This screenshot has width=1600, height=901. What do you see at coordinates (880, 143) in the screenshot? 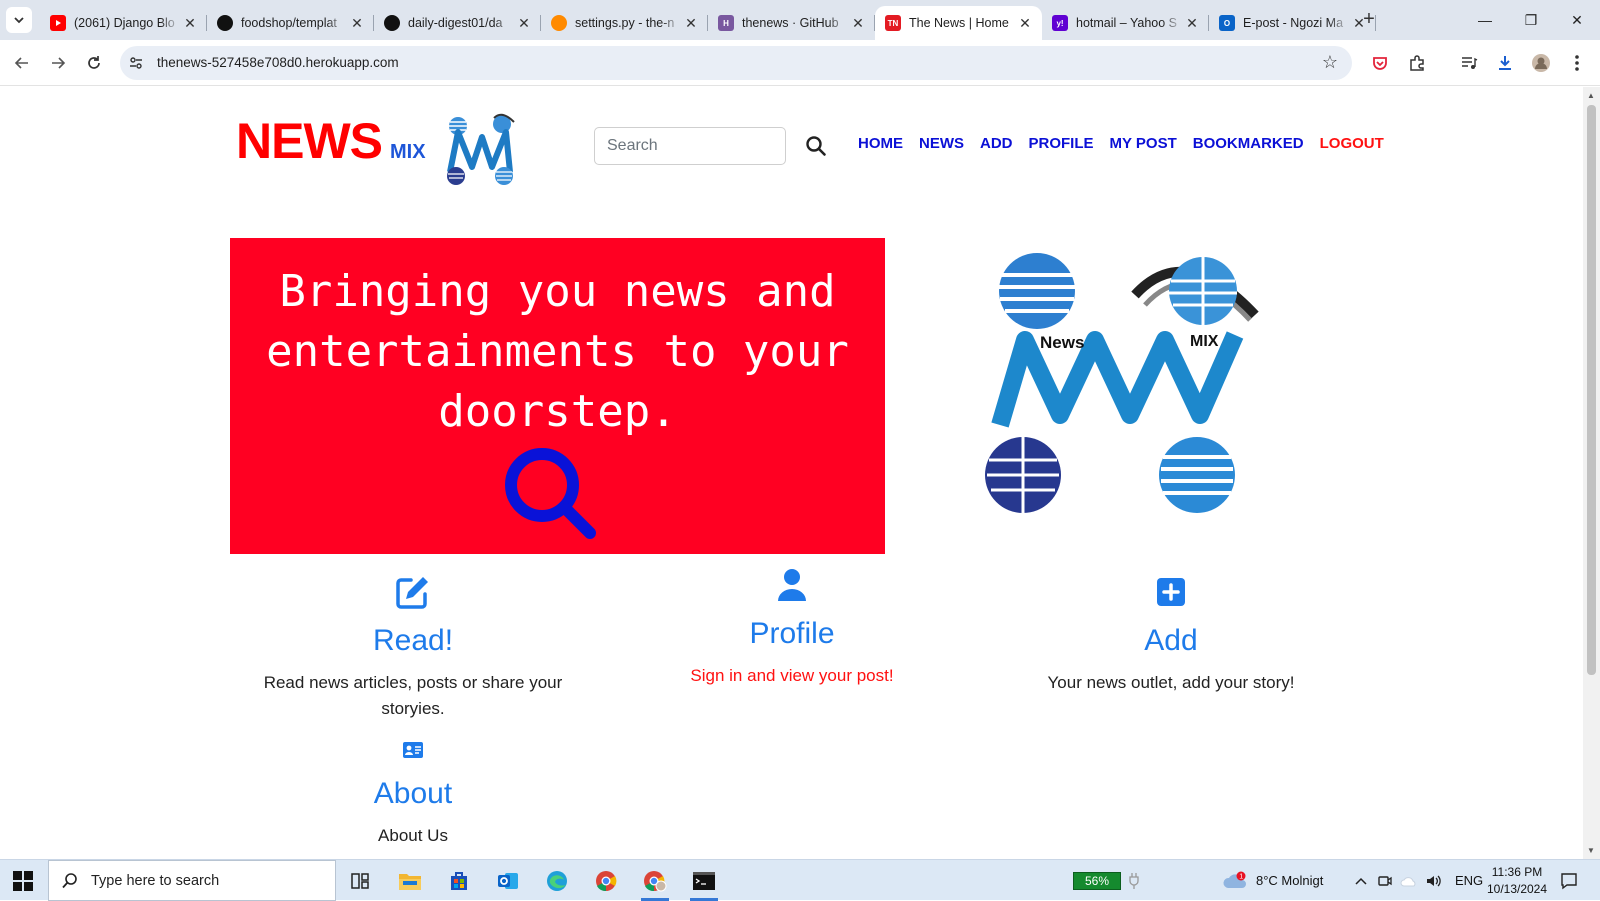
I see `nav-home: HOME` at bounding box center [880, 143].